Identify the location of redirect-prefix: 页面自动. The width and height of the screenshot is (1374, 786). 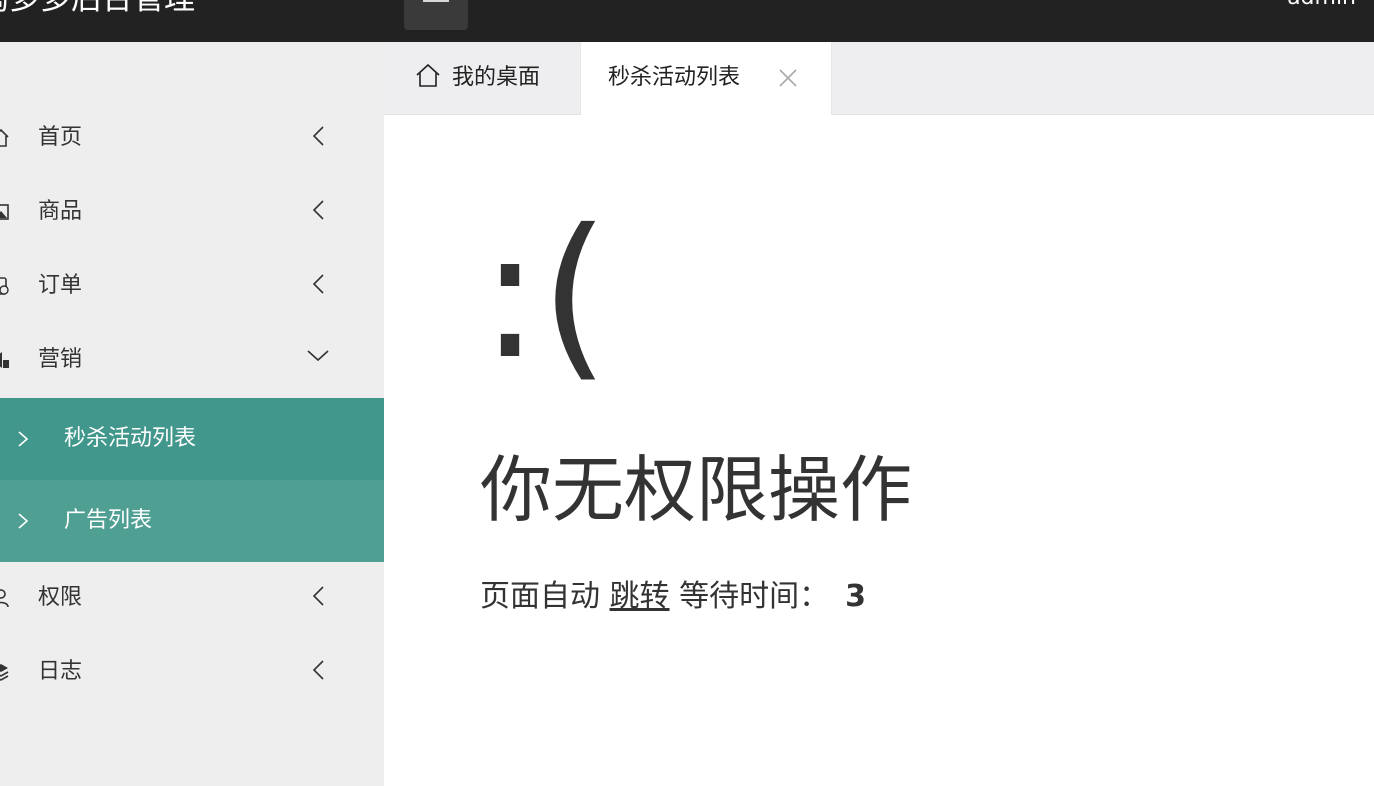
(540, 596).